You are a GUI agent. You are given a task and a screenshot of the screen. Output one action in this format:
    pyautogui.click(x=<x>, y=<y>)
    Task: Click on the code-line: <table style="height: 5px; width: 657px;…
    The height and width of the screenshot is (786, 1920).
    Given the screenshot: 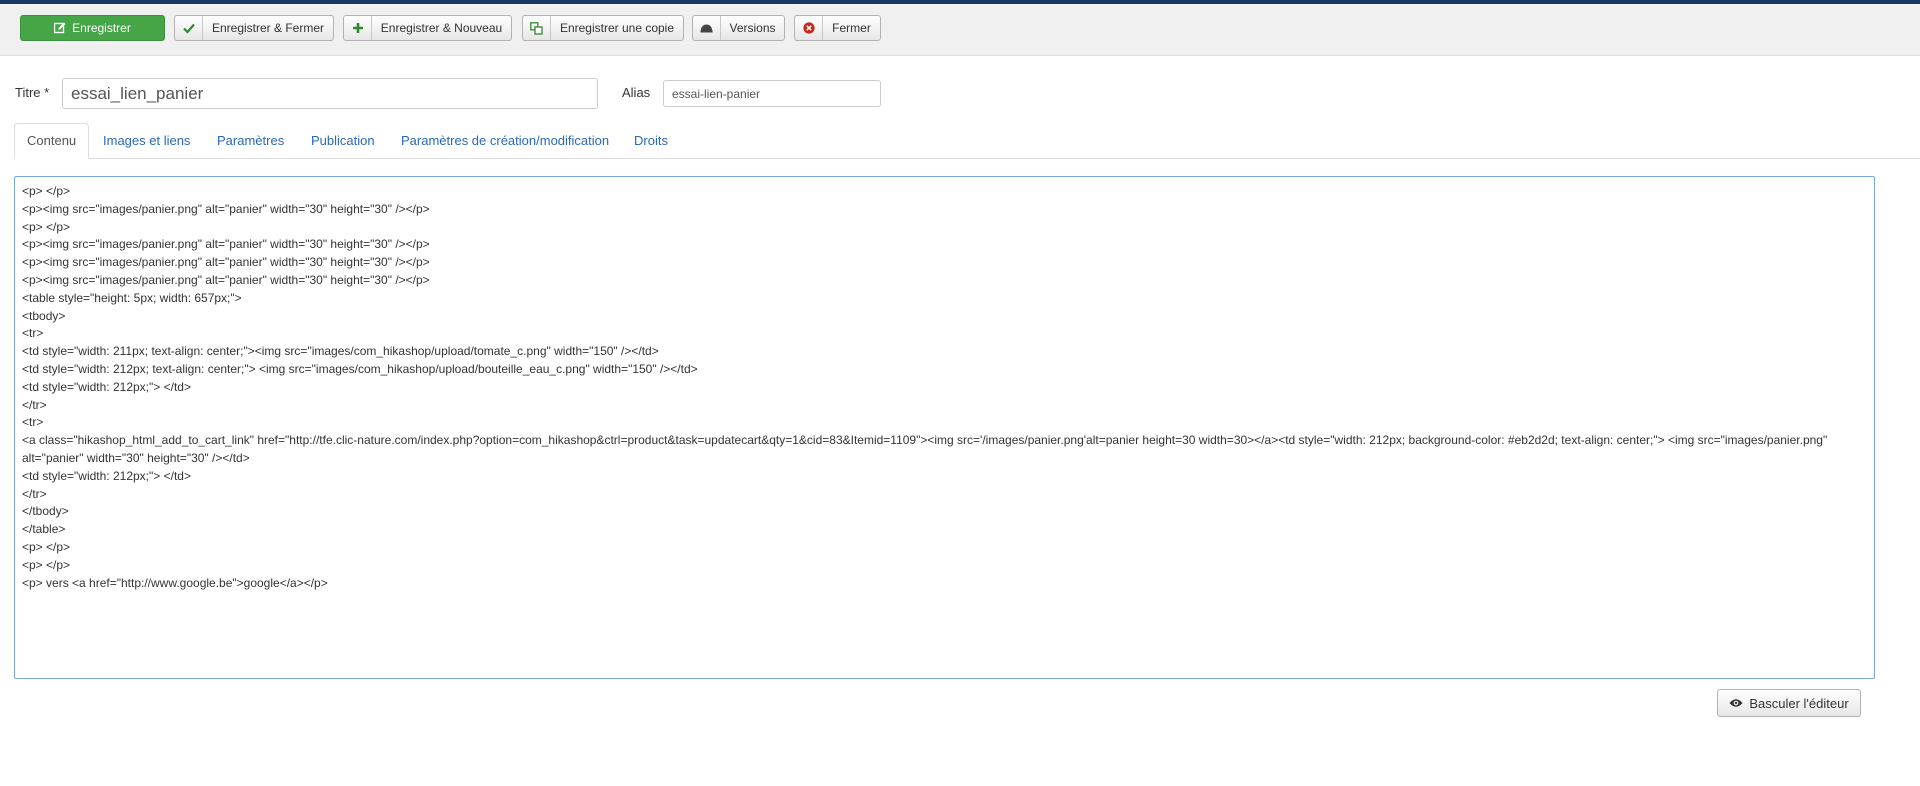 What is the action you would take?
    pyautogui.click(x=132, y=297)
    